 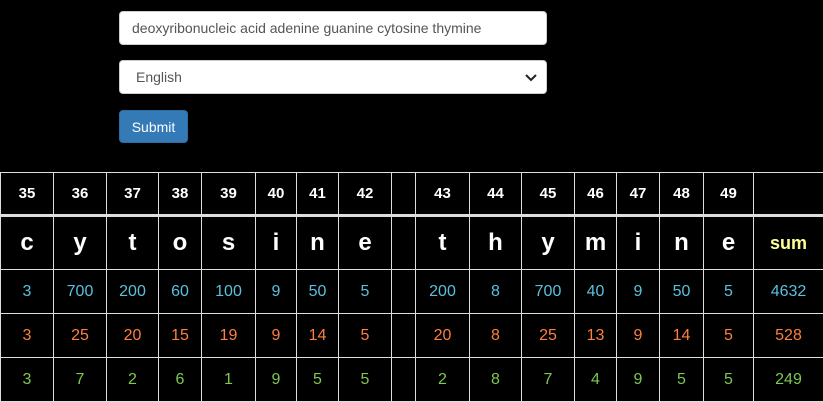 I want to click on value-row-3: 372619552874955249, so click(x=412, y=380).